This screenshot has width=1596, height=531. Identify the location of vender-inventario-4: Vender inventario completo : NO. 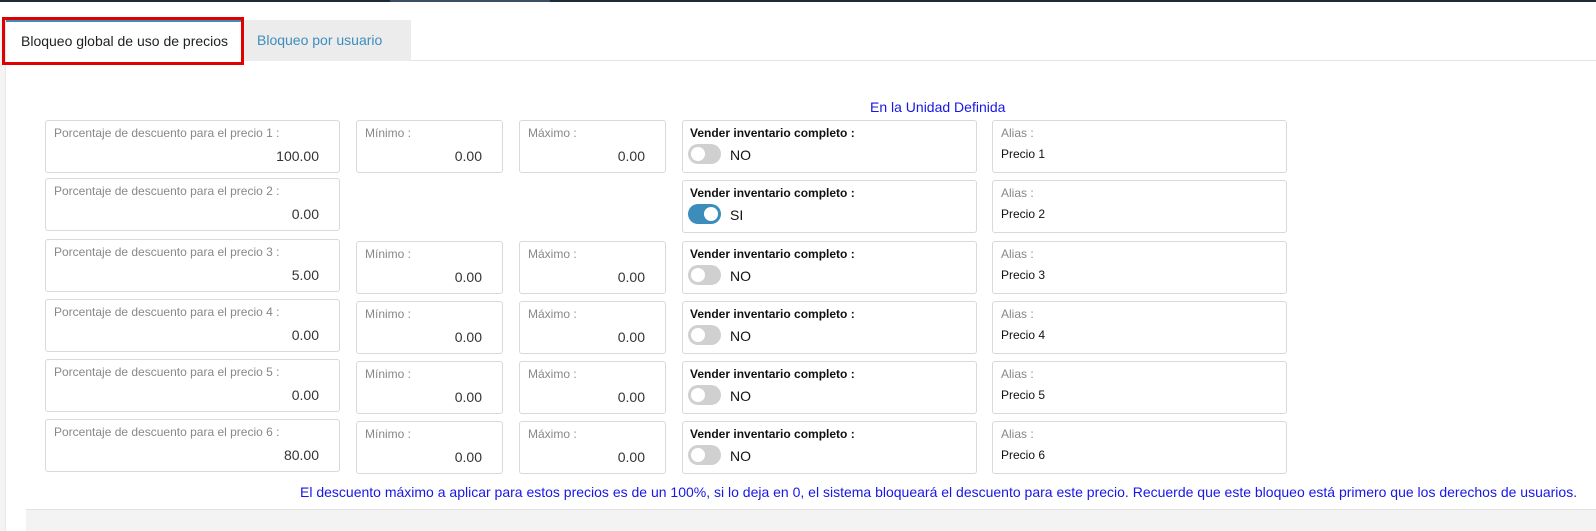
(829, 327).